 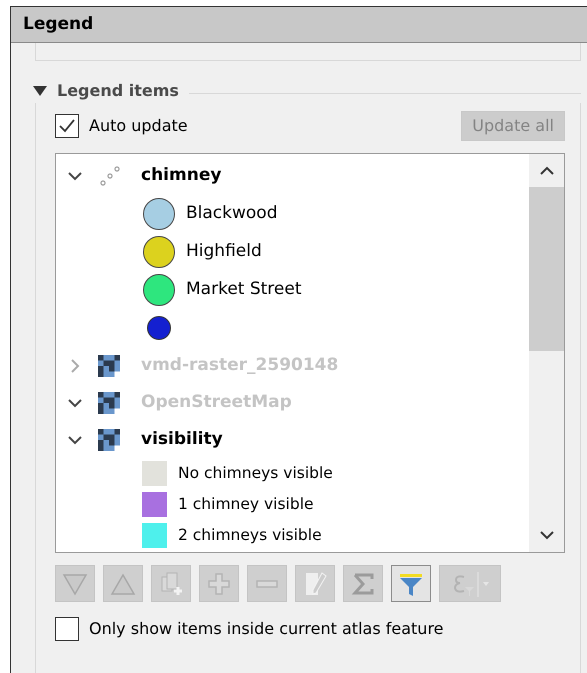 I want to click on scrollbar-thumb, so click(x=546, y=269).